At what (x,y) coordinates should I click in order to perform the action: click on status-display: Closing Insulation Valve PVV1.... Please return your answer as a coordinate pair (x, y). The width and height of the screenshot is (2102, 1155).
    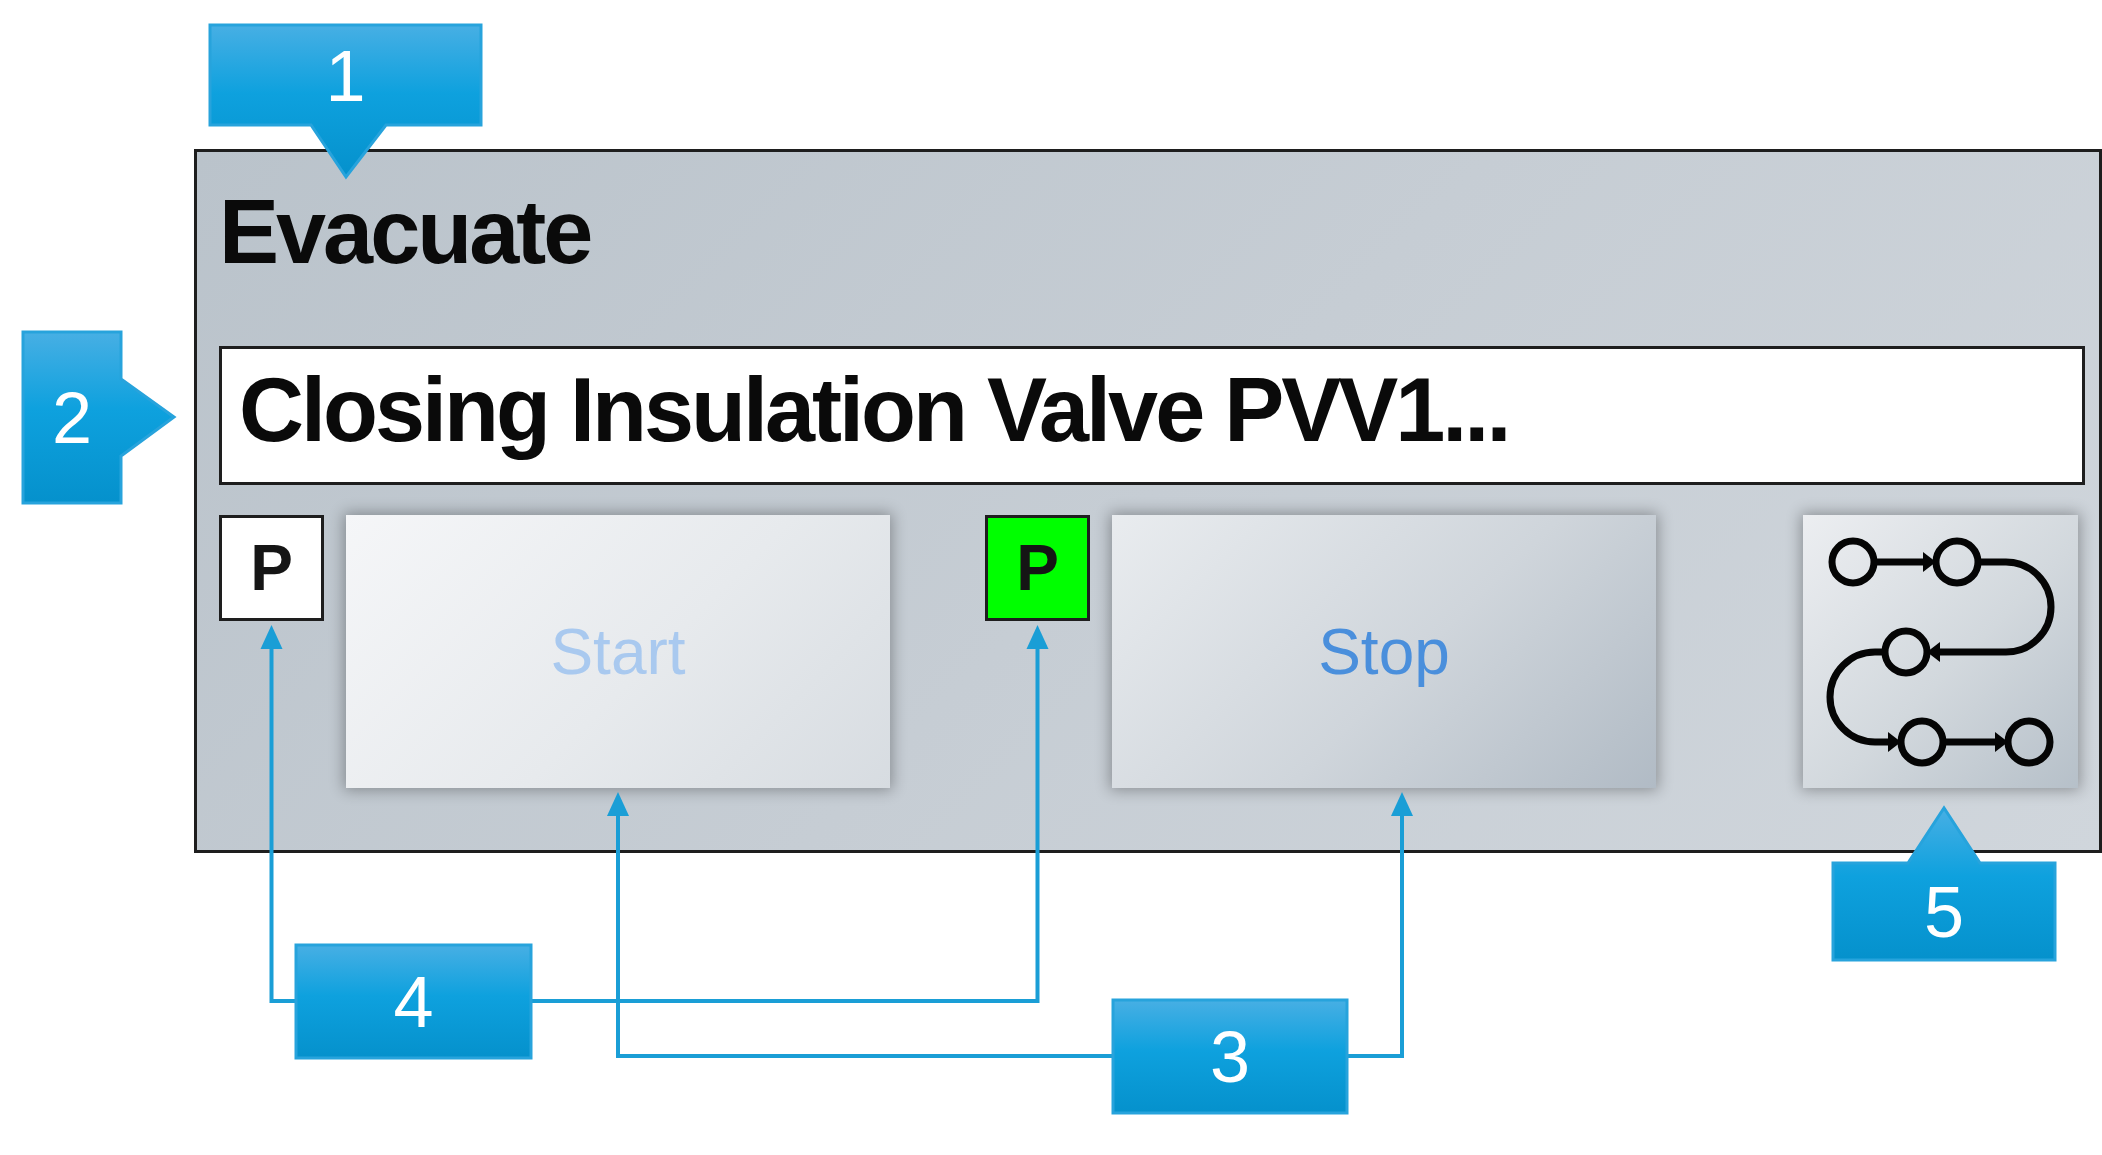
    Looking at the image, I should click on (1152, 415).